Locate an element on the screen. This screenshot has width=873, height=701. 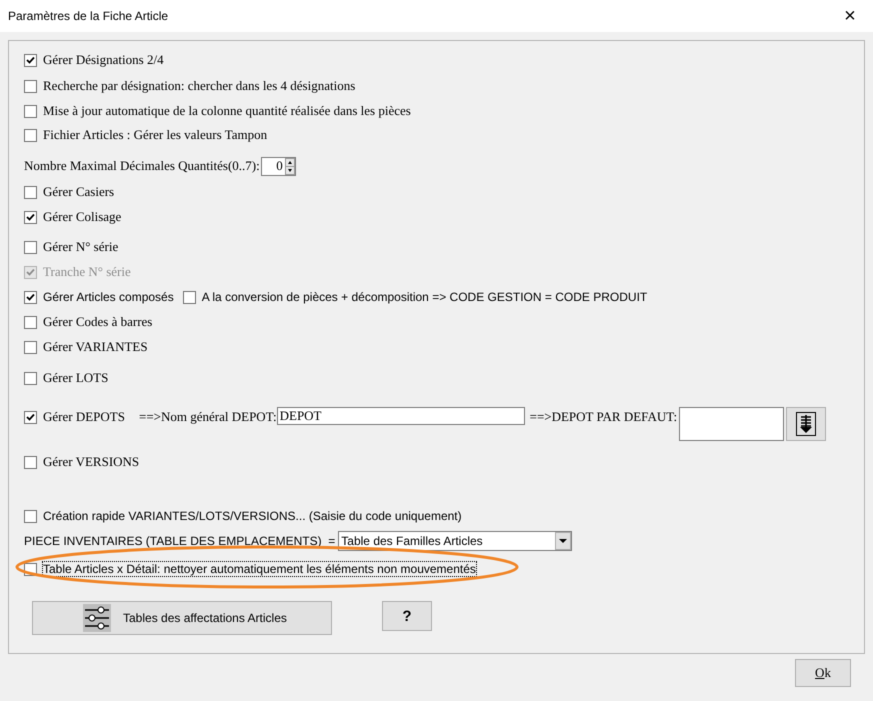
dropdown-icon is located at coordinates (563, 541).